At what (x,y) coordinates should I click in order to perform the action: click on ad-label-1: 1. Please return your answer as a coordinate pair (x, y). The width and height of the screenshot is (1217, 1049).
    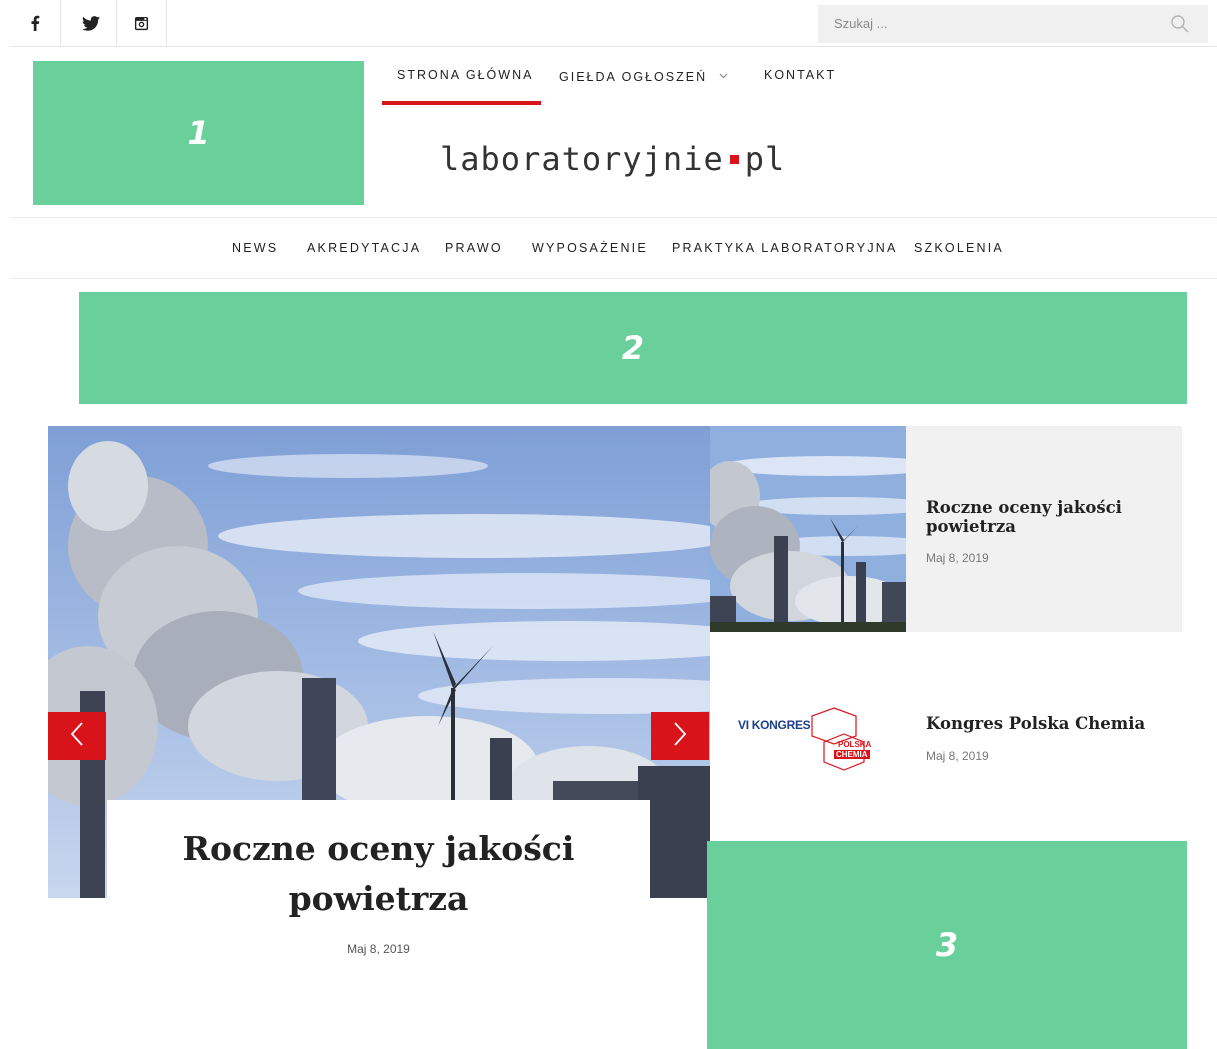
    Looking at the image, I should click on (198, 133).